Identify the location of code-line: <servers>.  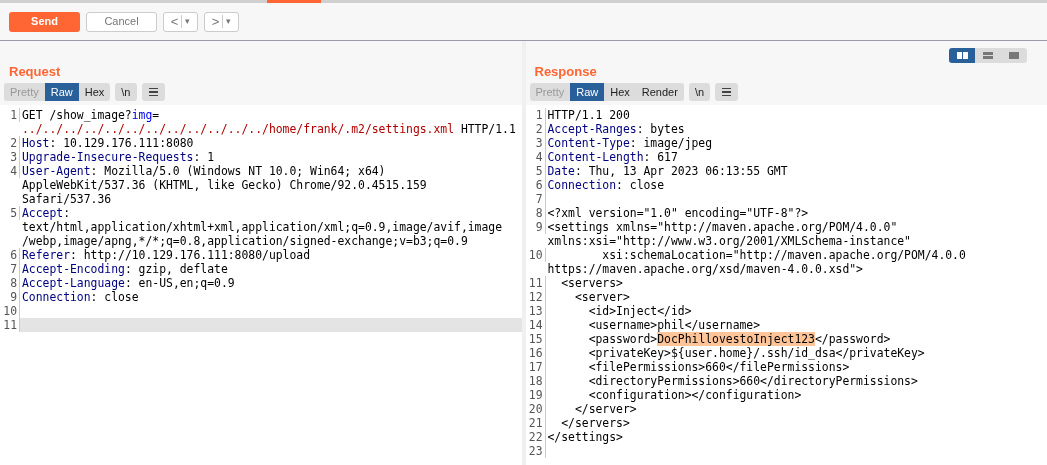
(591, 283).